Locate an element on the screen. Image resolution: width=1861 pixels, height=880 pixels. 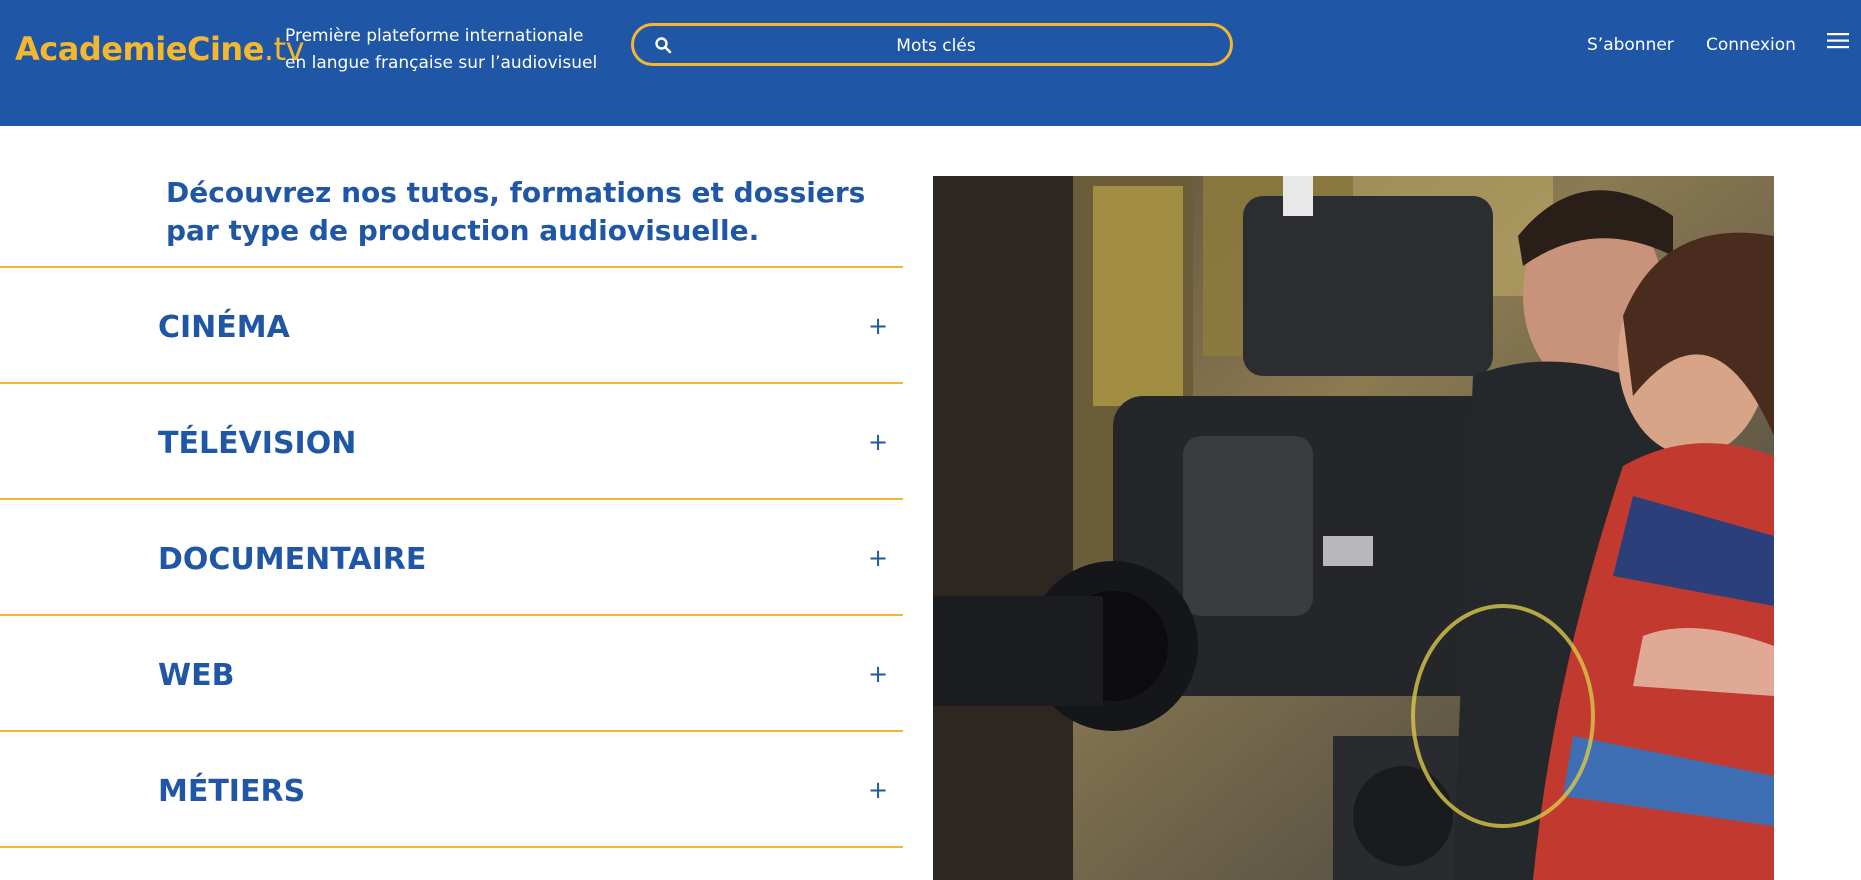
accordion-item-web: WEB + is located at coordinates (451, 672).